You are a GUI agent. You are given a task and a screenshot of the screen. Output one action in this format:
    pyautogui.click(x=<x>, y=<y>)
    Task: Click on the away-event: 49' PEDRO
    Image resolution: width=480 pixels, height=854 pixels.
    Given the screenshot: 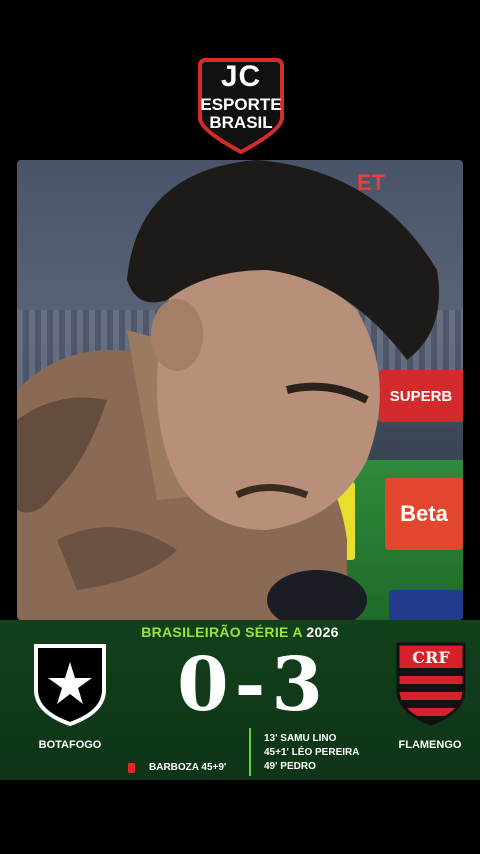 What is the action you would take?
    pyautogui.click(x=290, y=766)
    